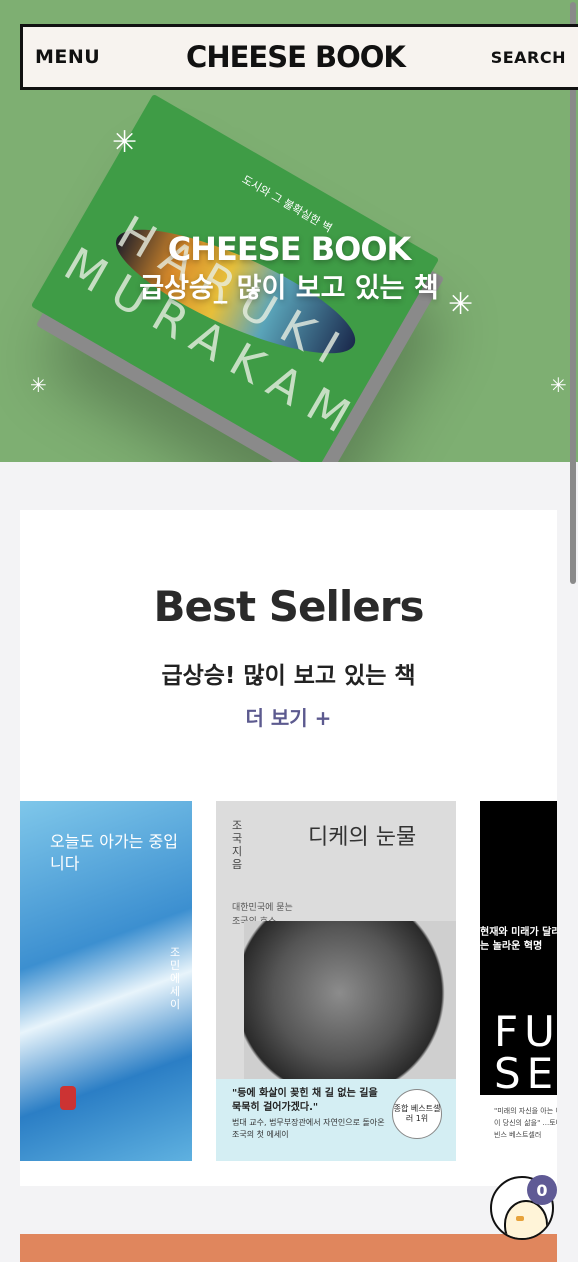  What do you see at coordinates (526, 1219) in the screenshot?
I see `chick-icon` at bounding box center [526, 1219].